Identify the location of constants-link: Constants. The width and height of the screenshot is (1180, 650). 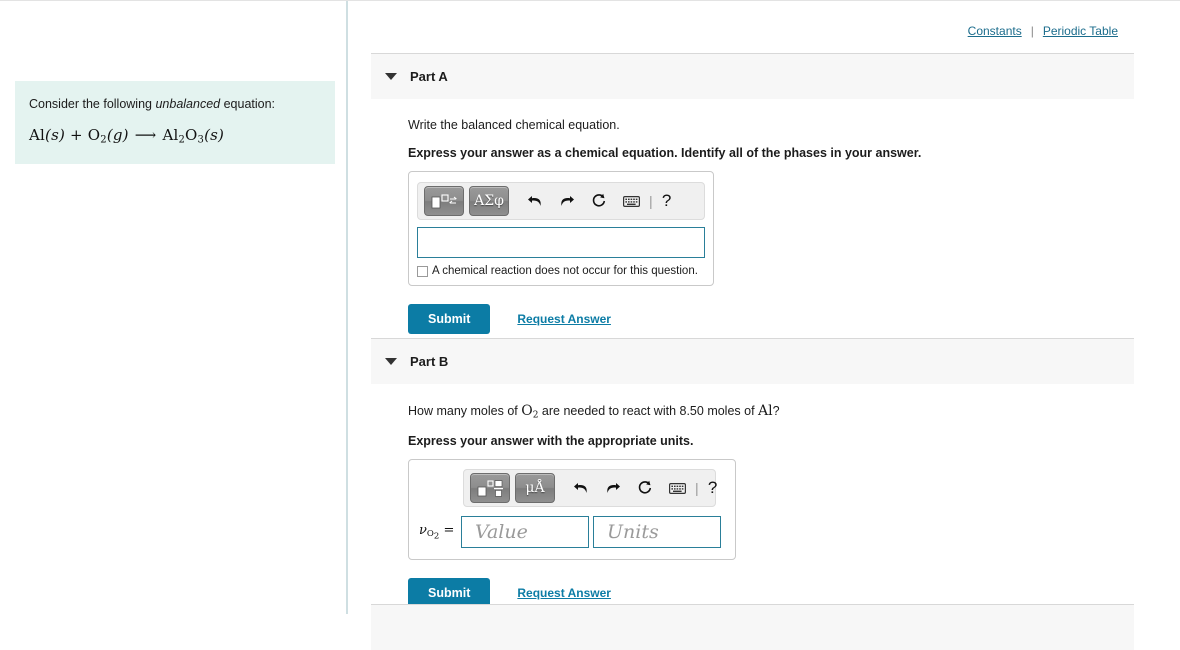
(995, 31).